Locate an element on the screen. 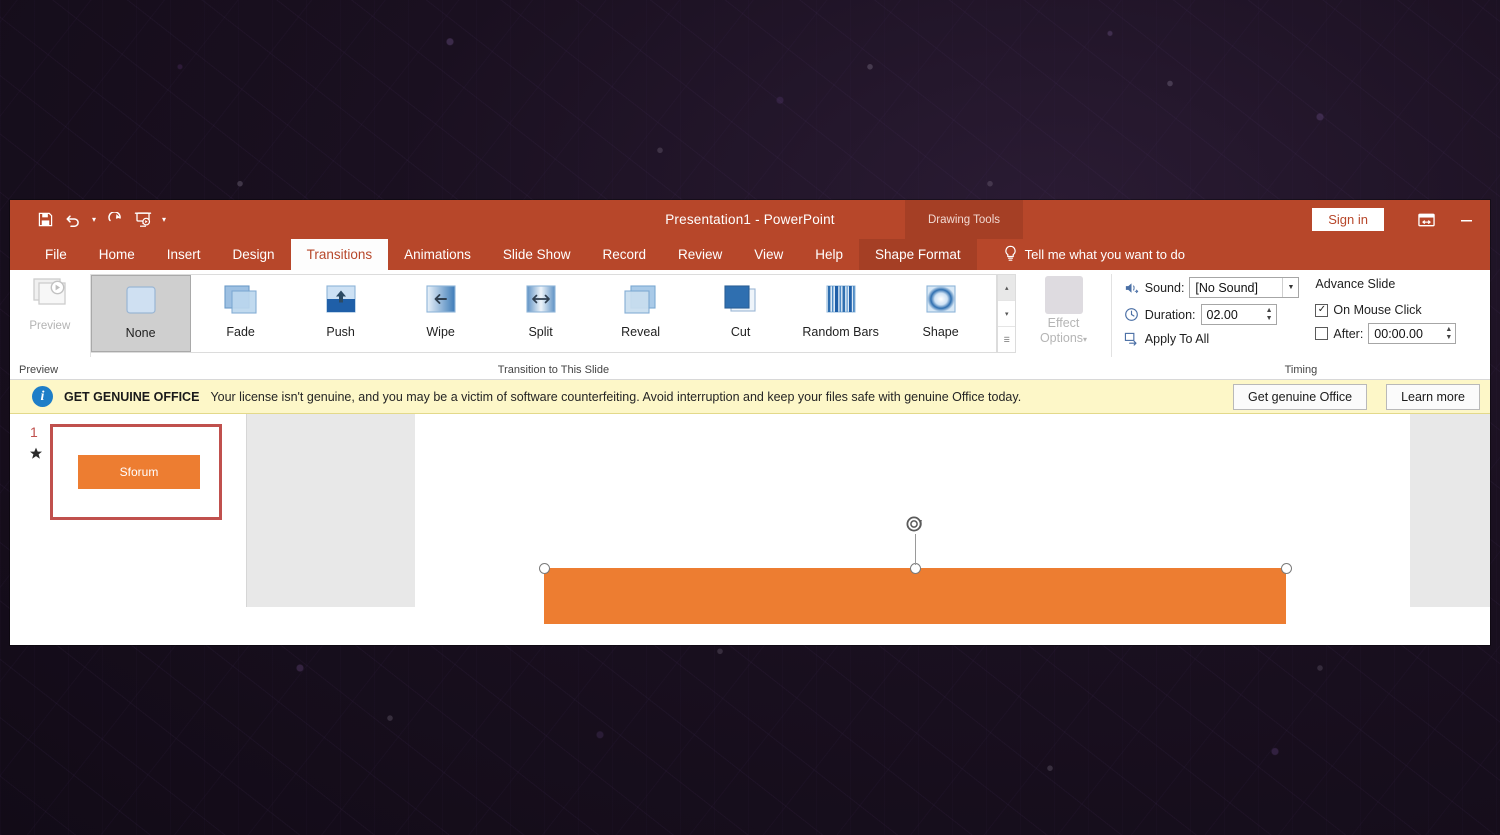  get-genuine-office-button: Get genuine Office is located at coordinates (1300, 396).